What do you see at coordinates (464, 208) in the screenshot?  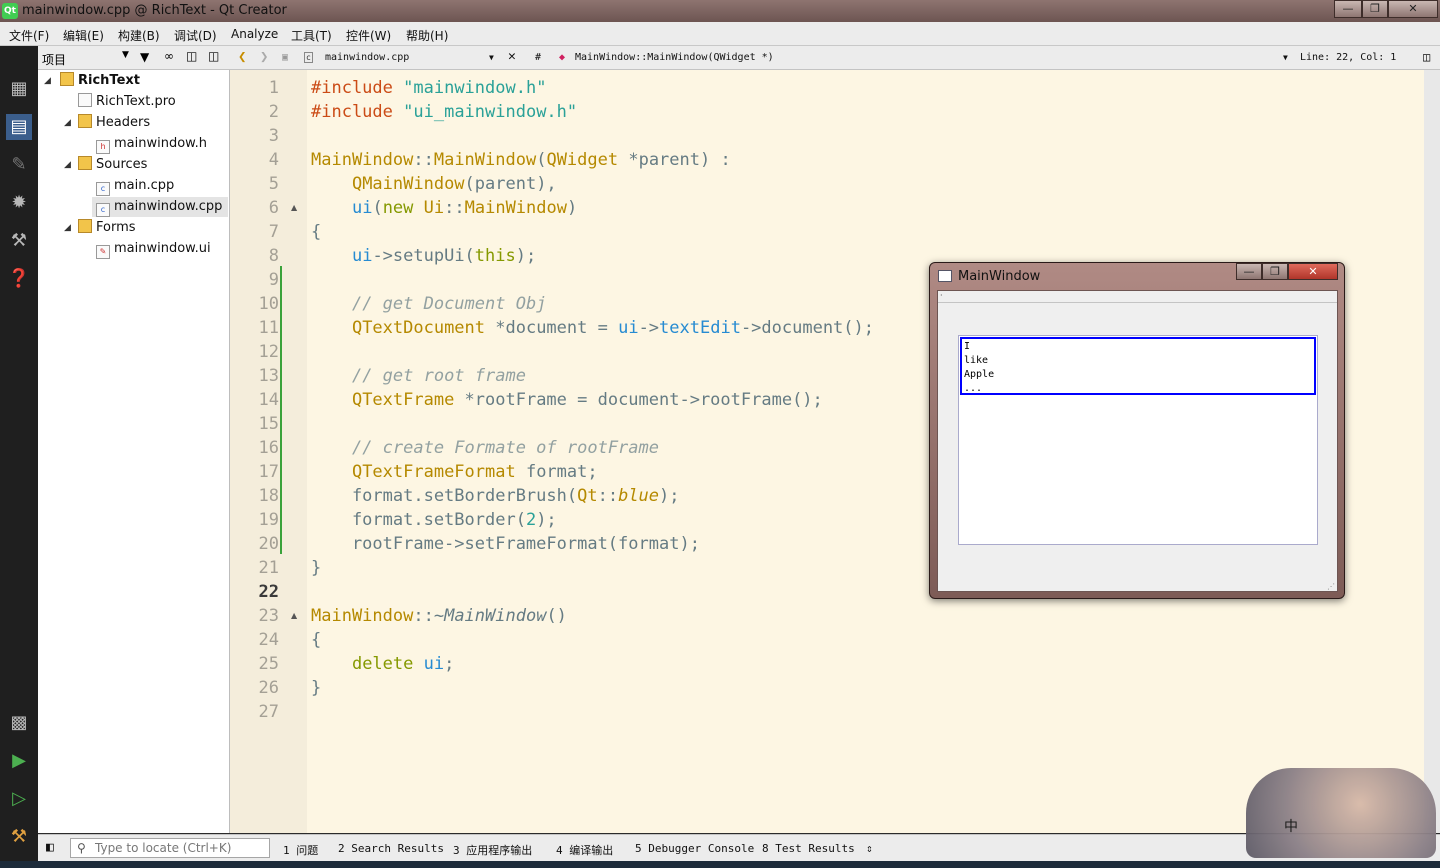 I see `code-line-6: ui(new Ui::MainWindow)` at bounding box center [464, 208].